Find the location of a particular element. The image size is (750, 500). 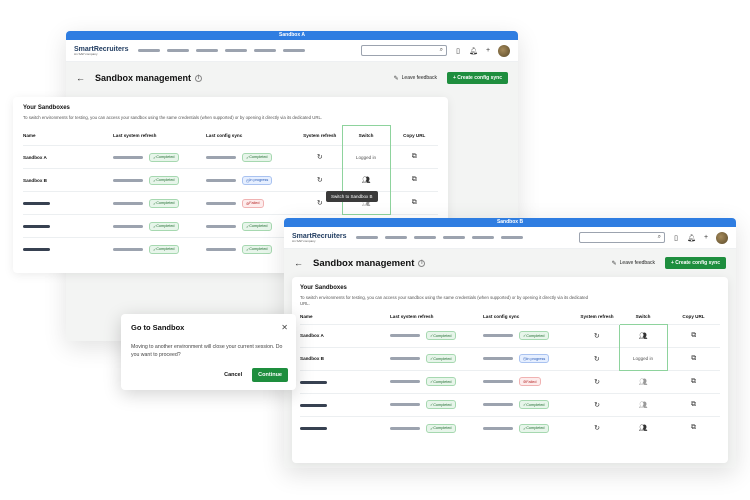

table-row: ✓ Completed ✓ Completed ↻ 👥︎ ⧉ is located at coordinates (510, 404).